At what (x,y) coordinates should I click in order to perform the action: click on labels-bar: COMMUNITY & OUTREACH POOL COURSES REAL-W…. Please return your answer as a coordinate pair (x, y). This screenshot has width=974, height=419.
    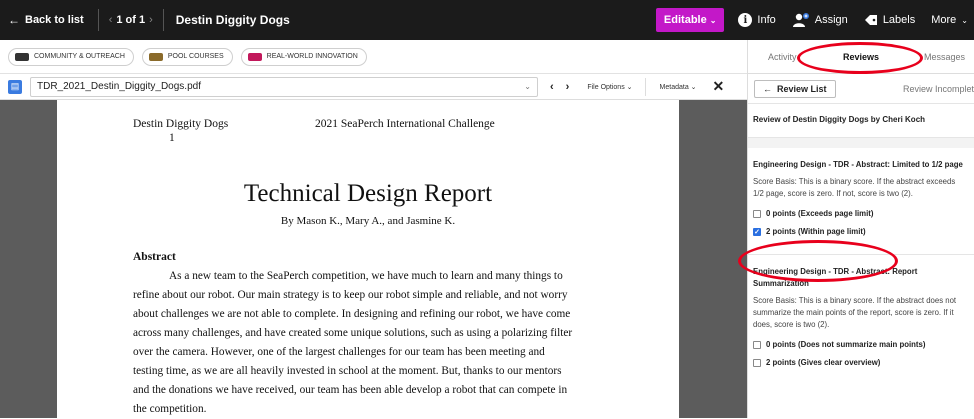
    Looking at the image, I should click on (373, 57).